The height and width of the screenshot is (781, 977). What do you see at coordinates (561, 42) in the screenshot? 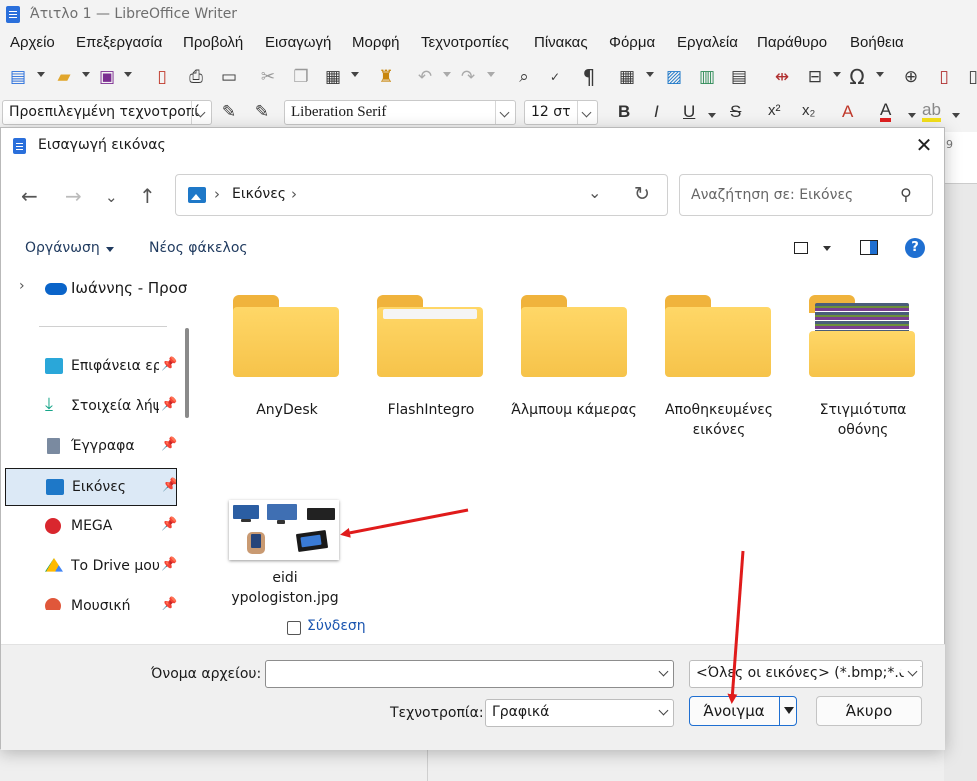
I see `menu-table: Πίνακας` at bounding box center [561, 42].